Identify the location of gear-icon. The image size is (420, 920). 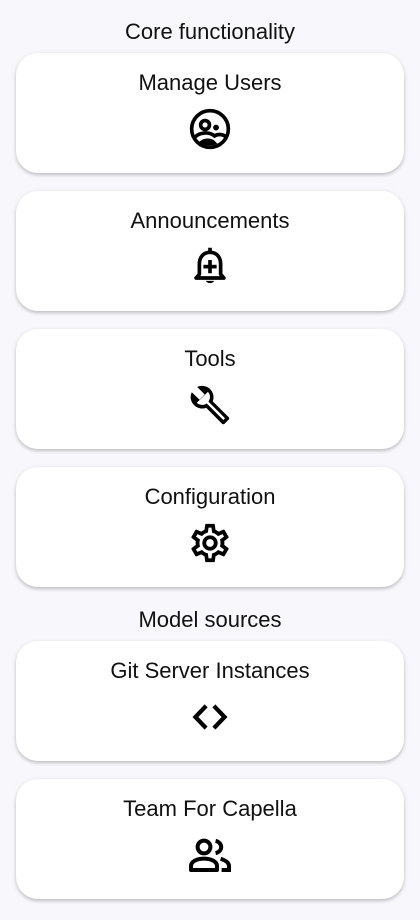
(210, 543).